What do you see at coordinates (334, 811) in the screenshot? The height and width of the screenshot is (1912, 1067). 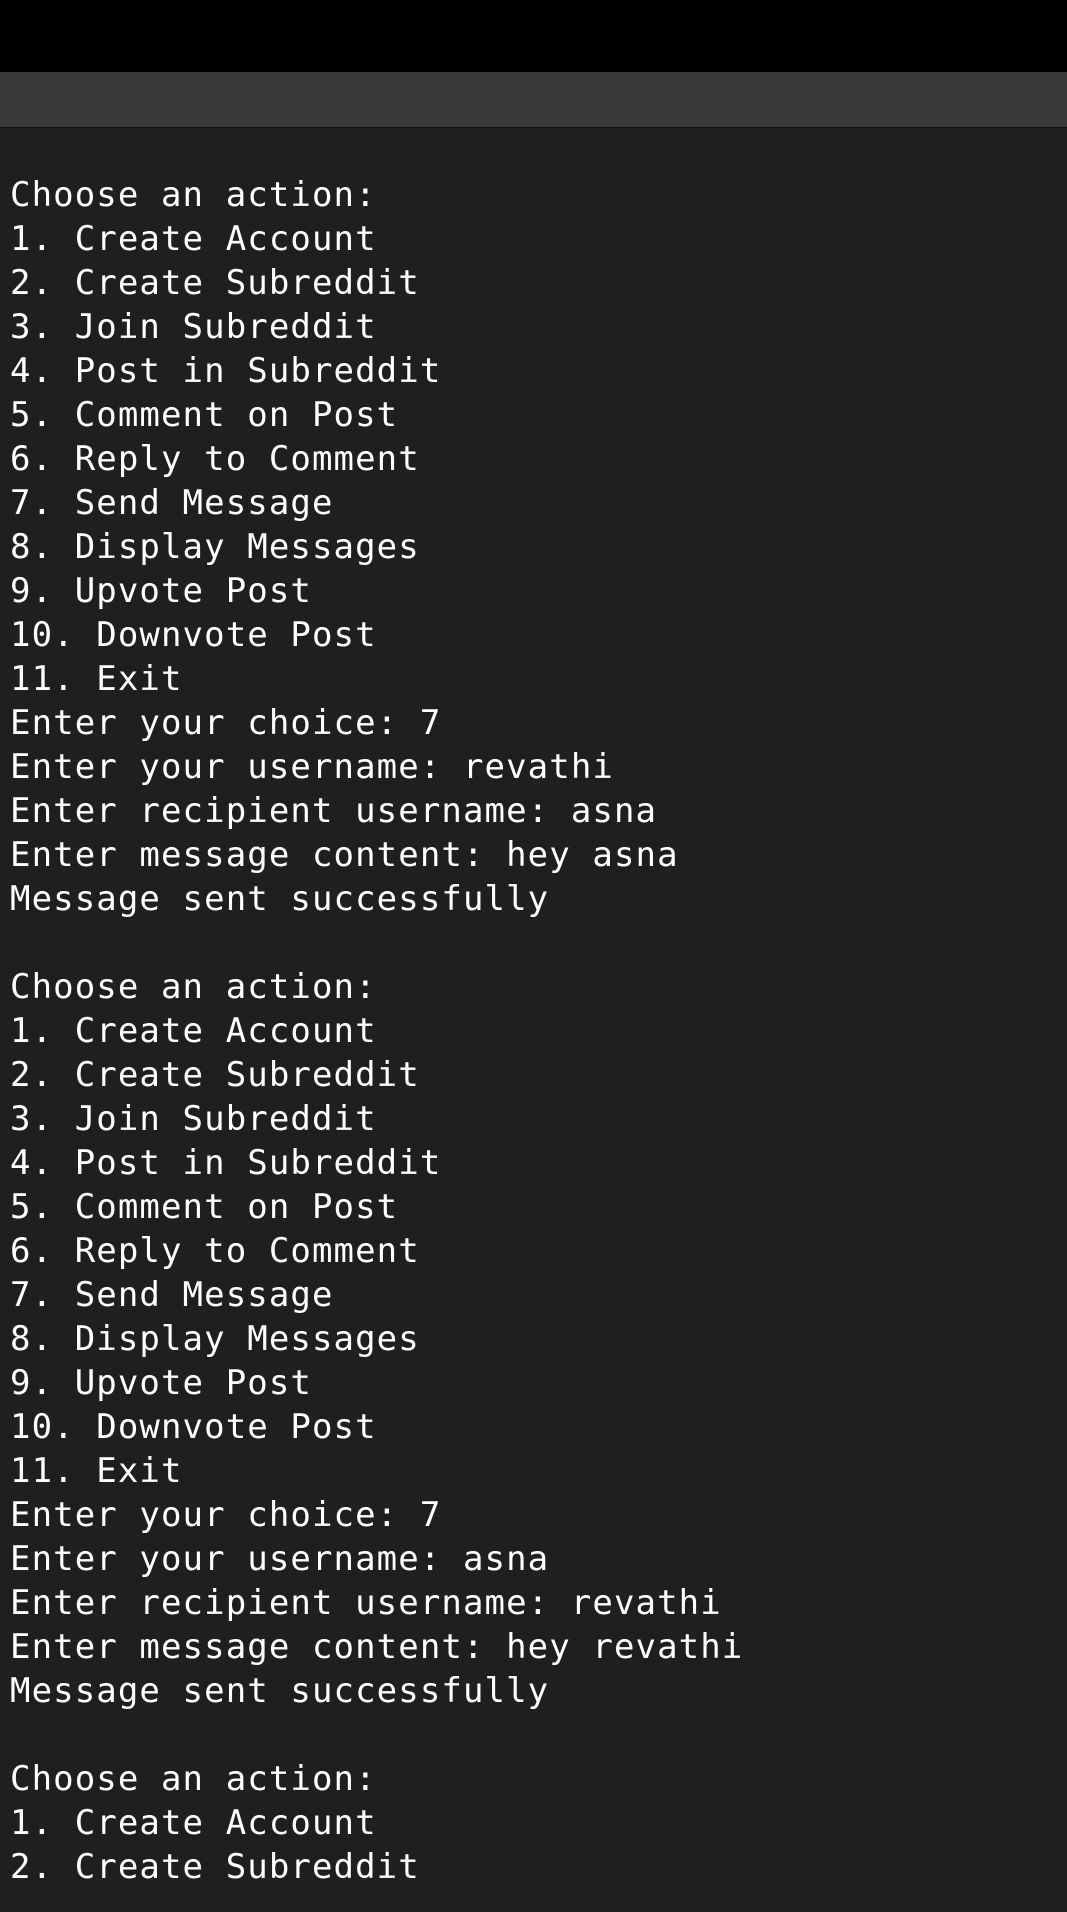 I see `terminal-line: Enter recipient username: asna` at bounding box center [334, 811].